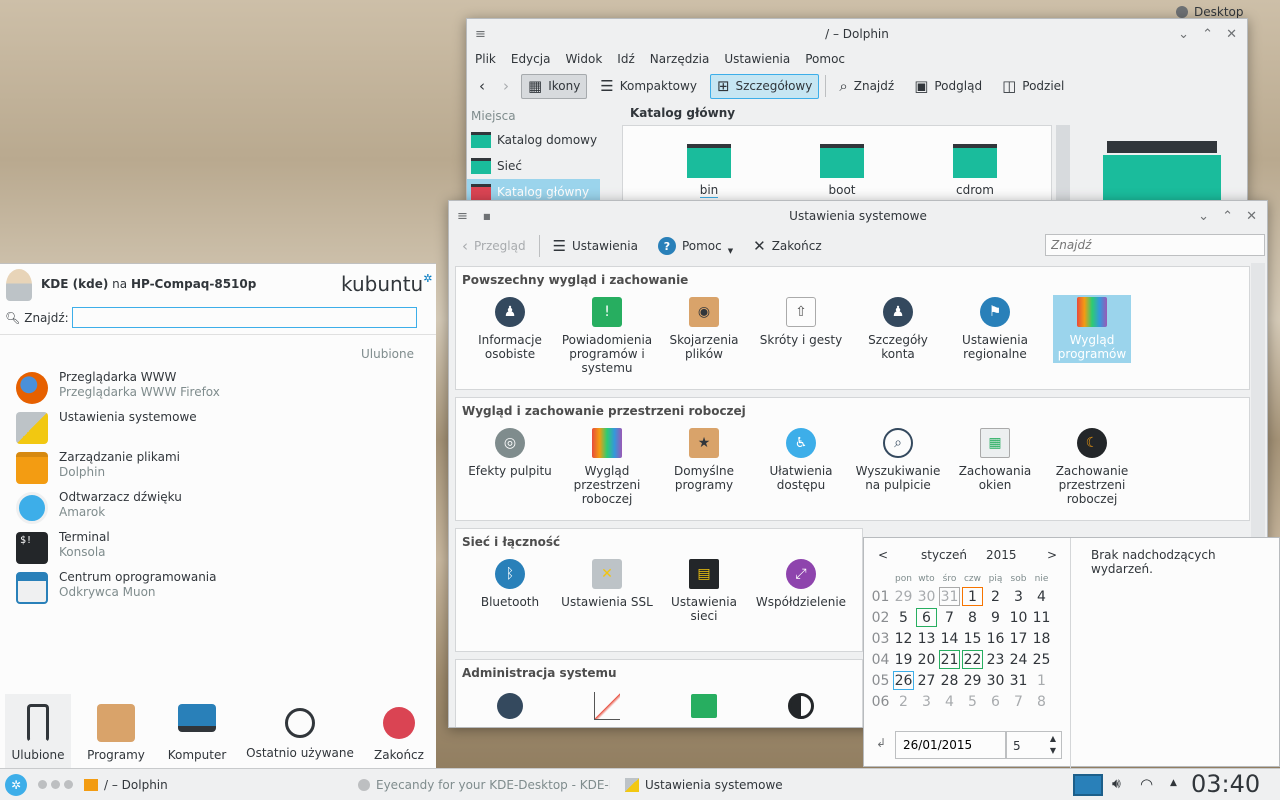 The width and height of the screenshot is (1280, 800). What do you see at coordinates (216, 588) in the screenshot?
I see `favorite-software-center: Centrum oprogramowania Odkrywca Muon` at bounding box center [216, 588].